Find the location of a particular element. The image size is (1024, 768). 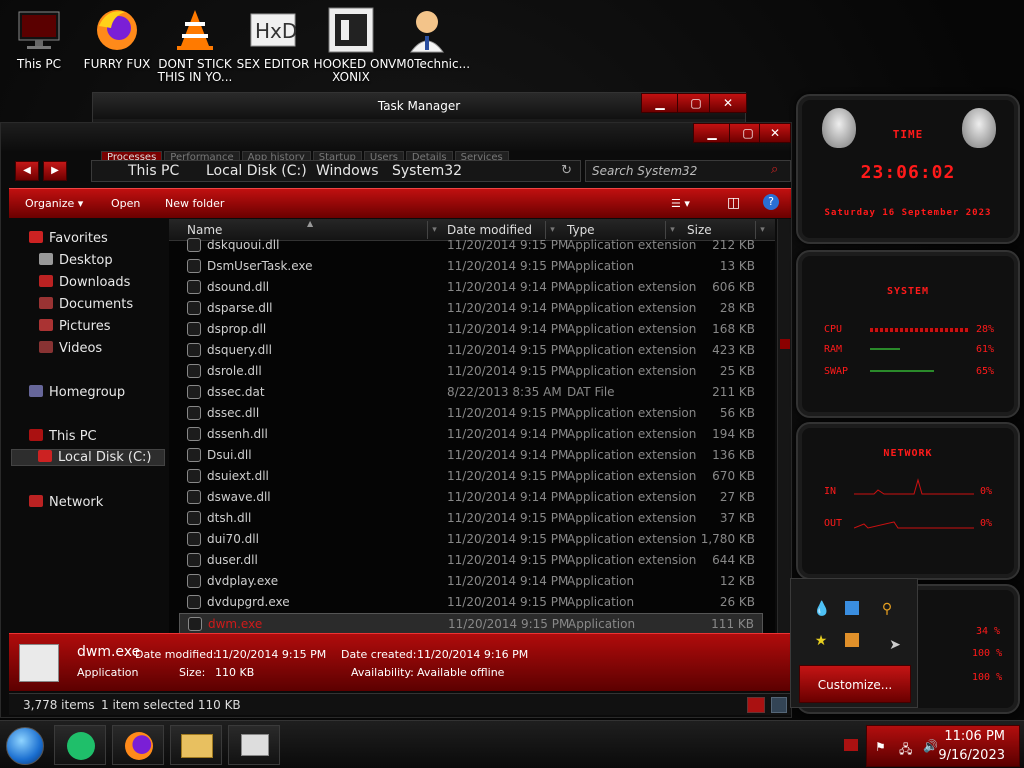

scrollbar is located at coordinates (784, 454).